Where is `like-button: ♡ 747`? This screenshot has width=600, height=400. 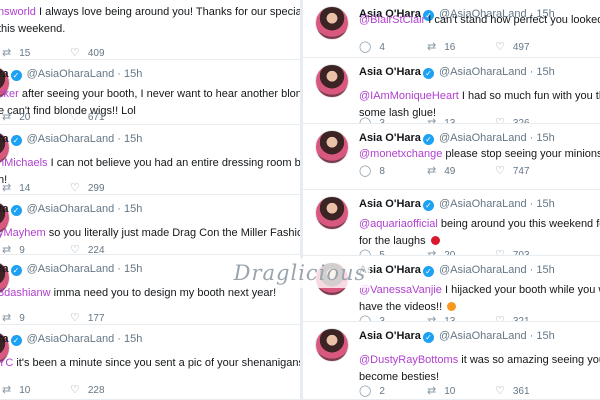 like-button: ♡ 747 is located at coordinates (529, 170).